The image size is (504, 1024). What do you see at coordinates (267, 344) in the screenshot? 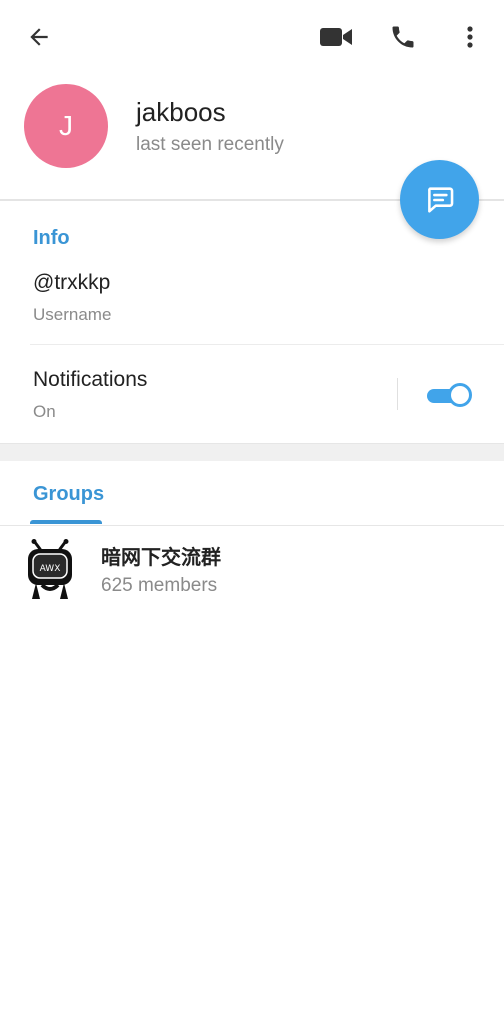
I see `row-divider` at bounding box center [267, 344].